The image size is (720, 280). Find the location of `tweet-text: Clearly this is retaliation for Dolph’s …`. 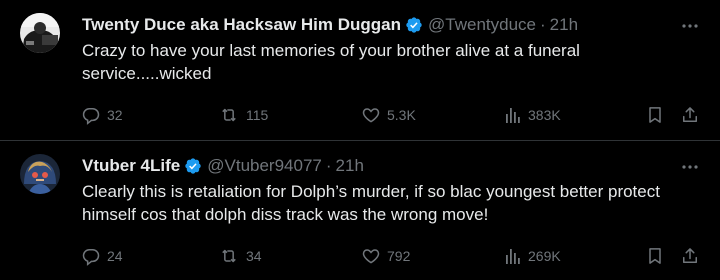

tweet-text: Clearly this is retaliation for Dolph’s … is located at coordinates (371, 203).